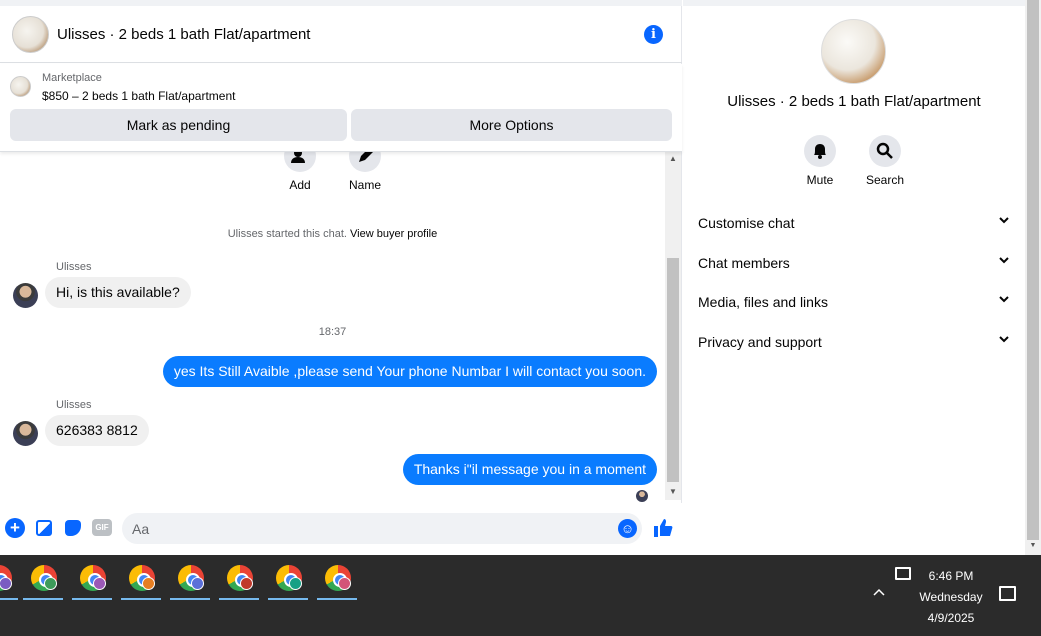  I want to click on system-clock: 6:46 PM Wednesday 4/9/2025, so click(951, 597).